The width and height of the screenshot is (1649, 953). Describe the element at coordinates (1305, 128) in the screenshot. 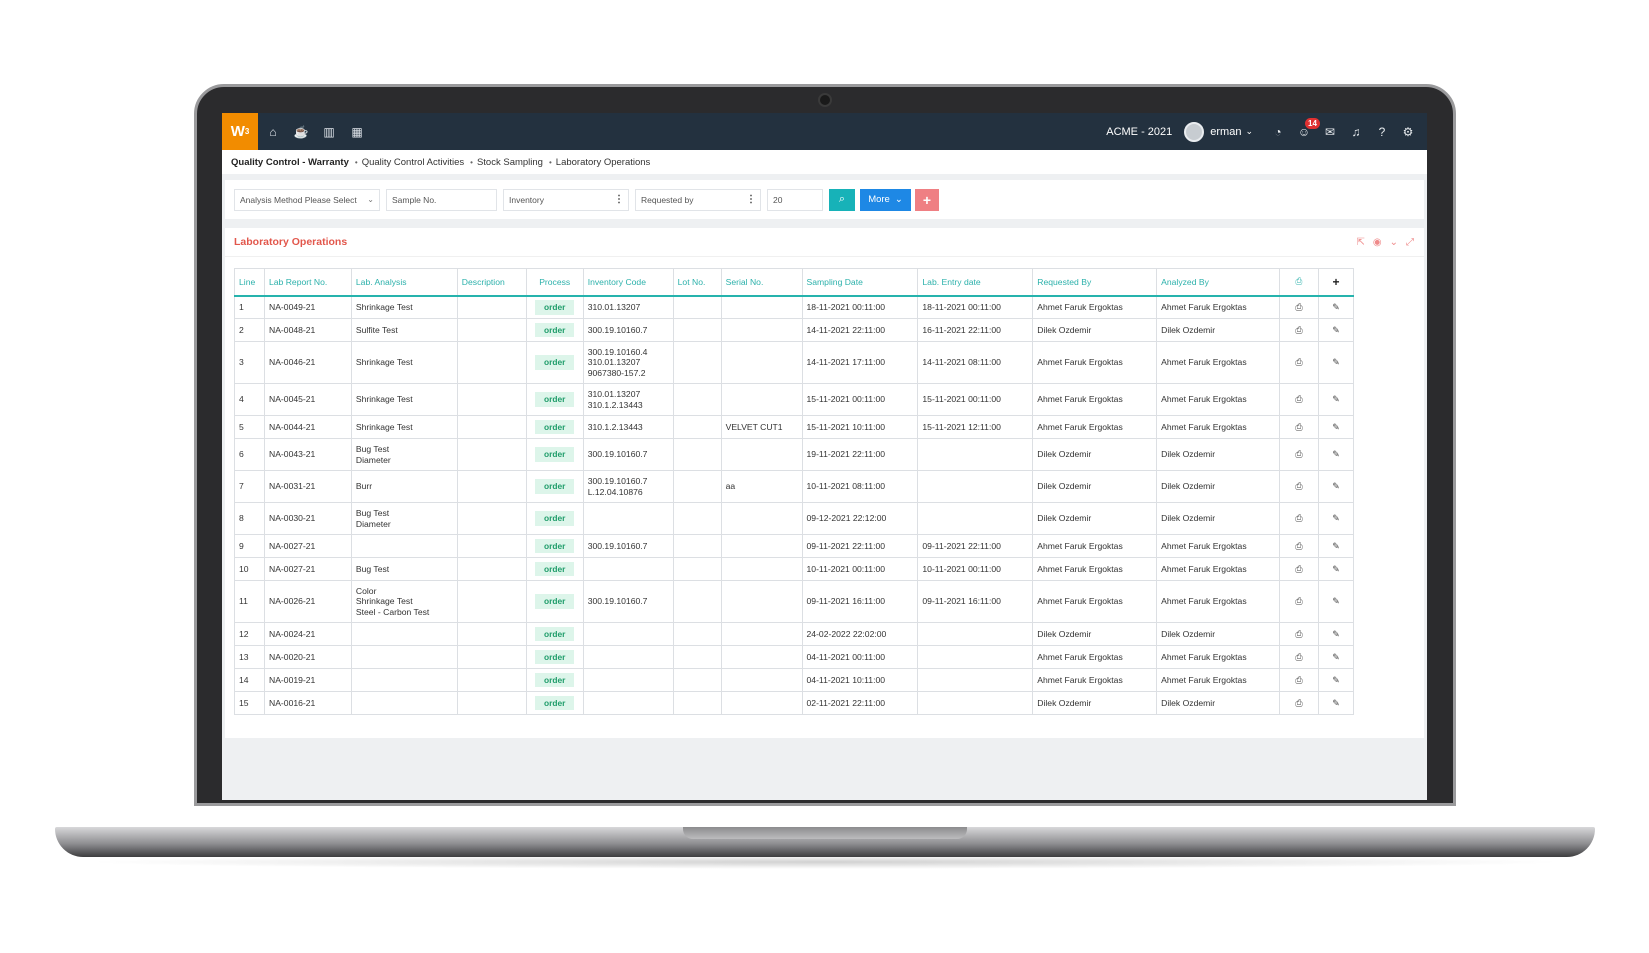

I see `smiley-icon: ☺ 14` at that location.